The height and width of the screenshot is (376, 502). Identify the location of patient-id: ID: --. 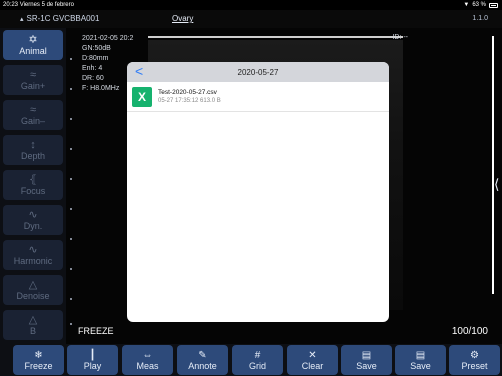
(400, 37).